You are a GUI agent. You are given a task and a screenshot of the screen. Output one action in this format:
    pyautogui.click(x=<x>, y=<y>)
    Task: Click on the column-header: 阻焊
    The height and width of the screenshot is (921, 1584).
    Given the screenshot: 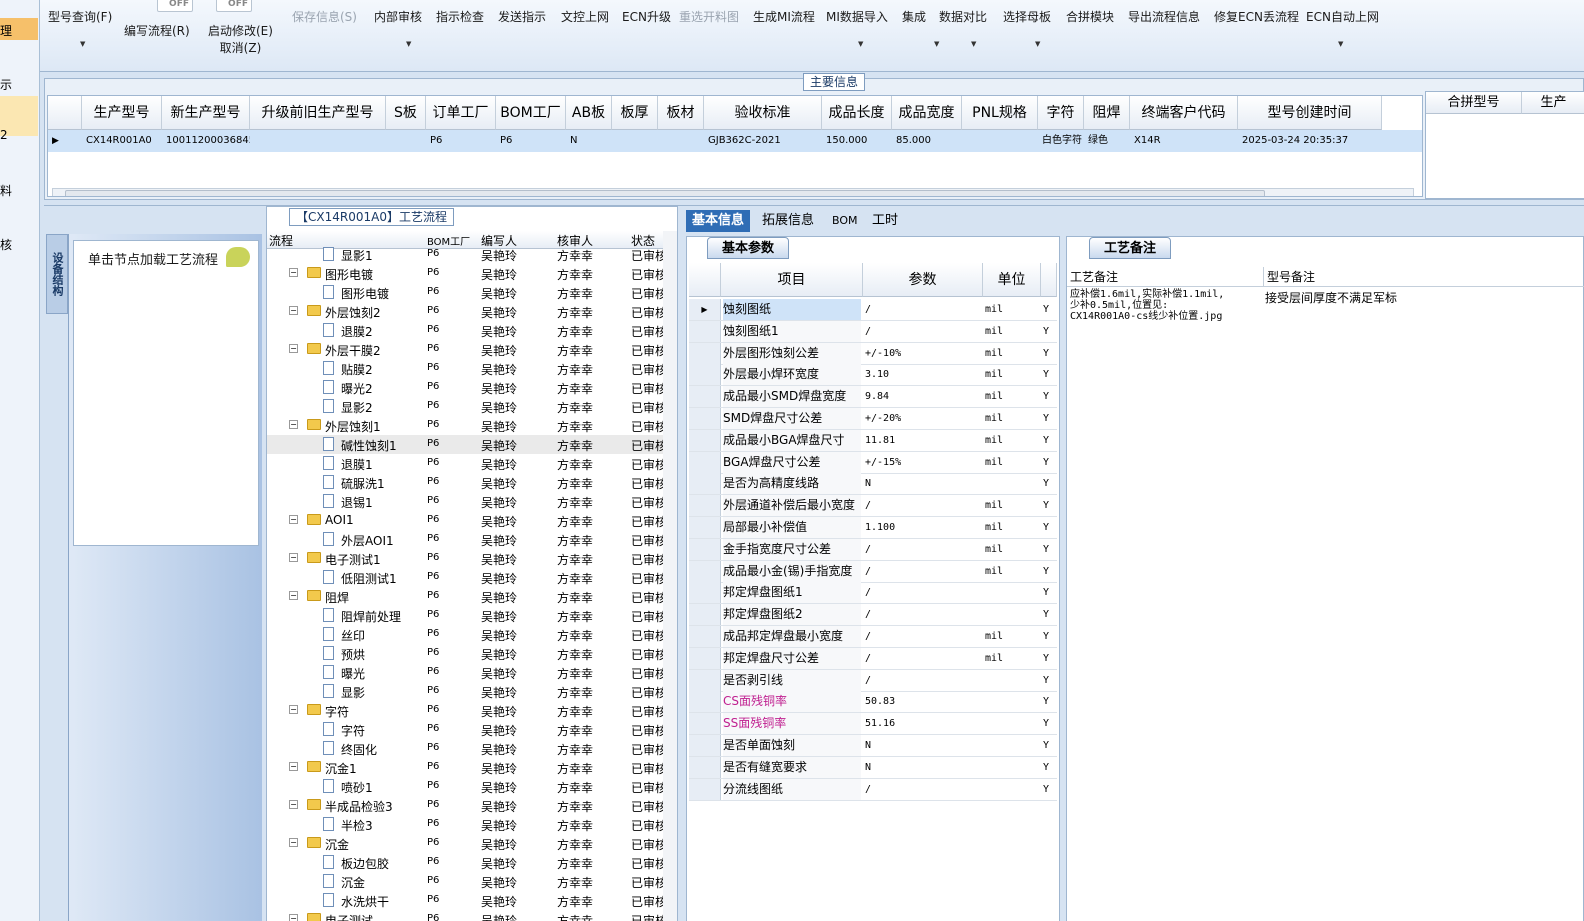 What is the action you would take?
    pyautogui.click(x=1107, y=113)
    